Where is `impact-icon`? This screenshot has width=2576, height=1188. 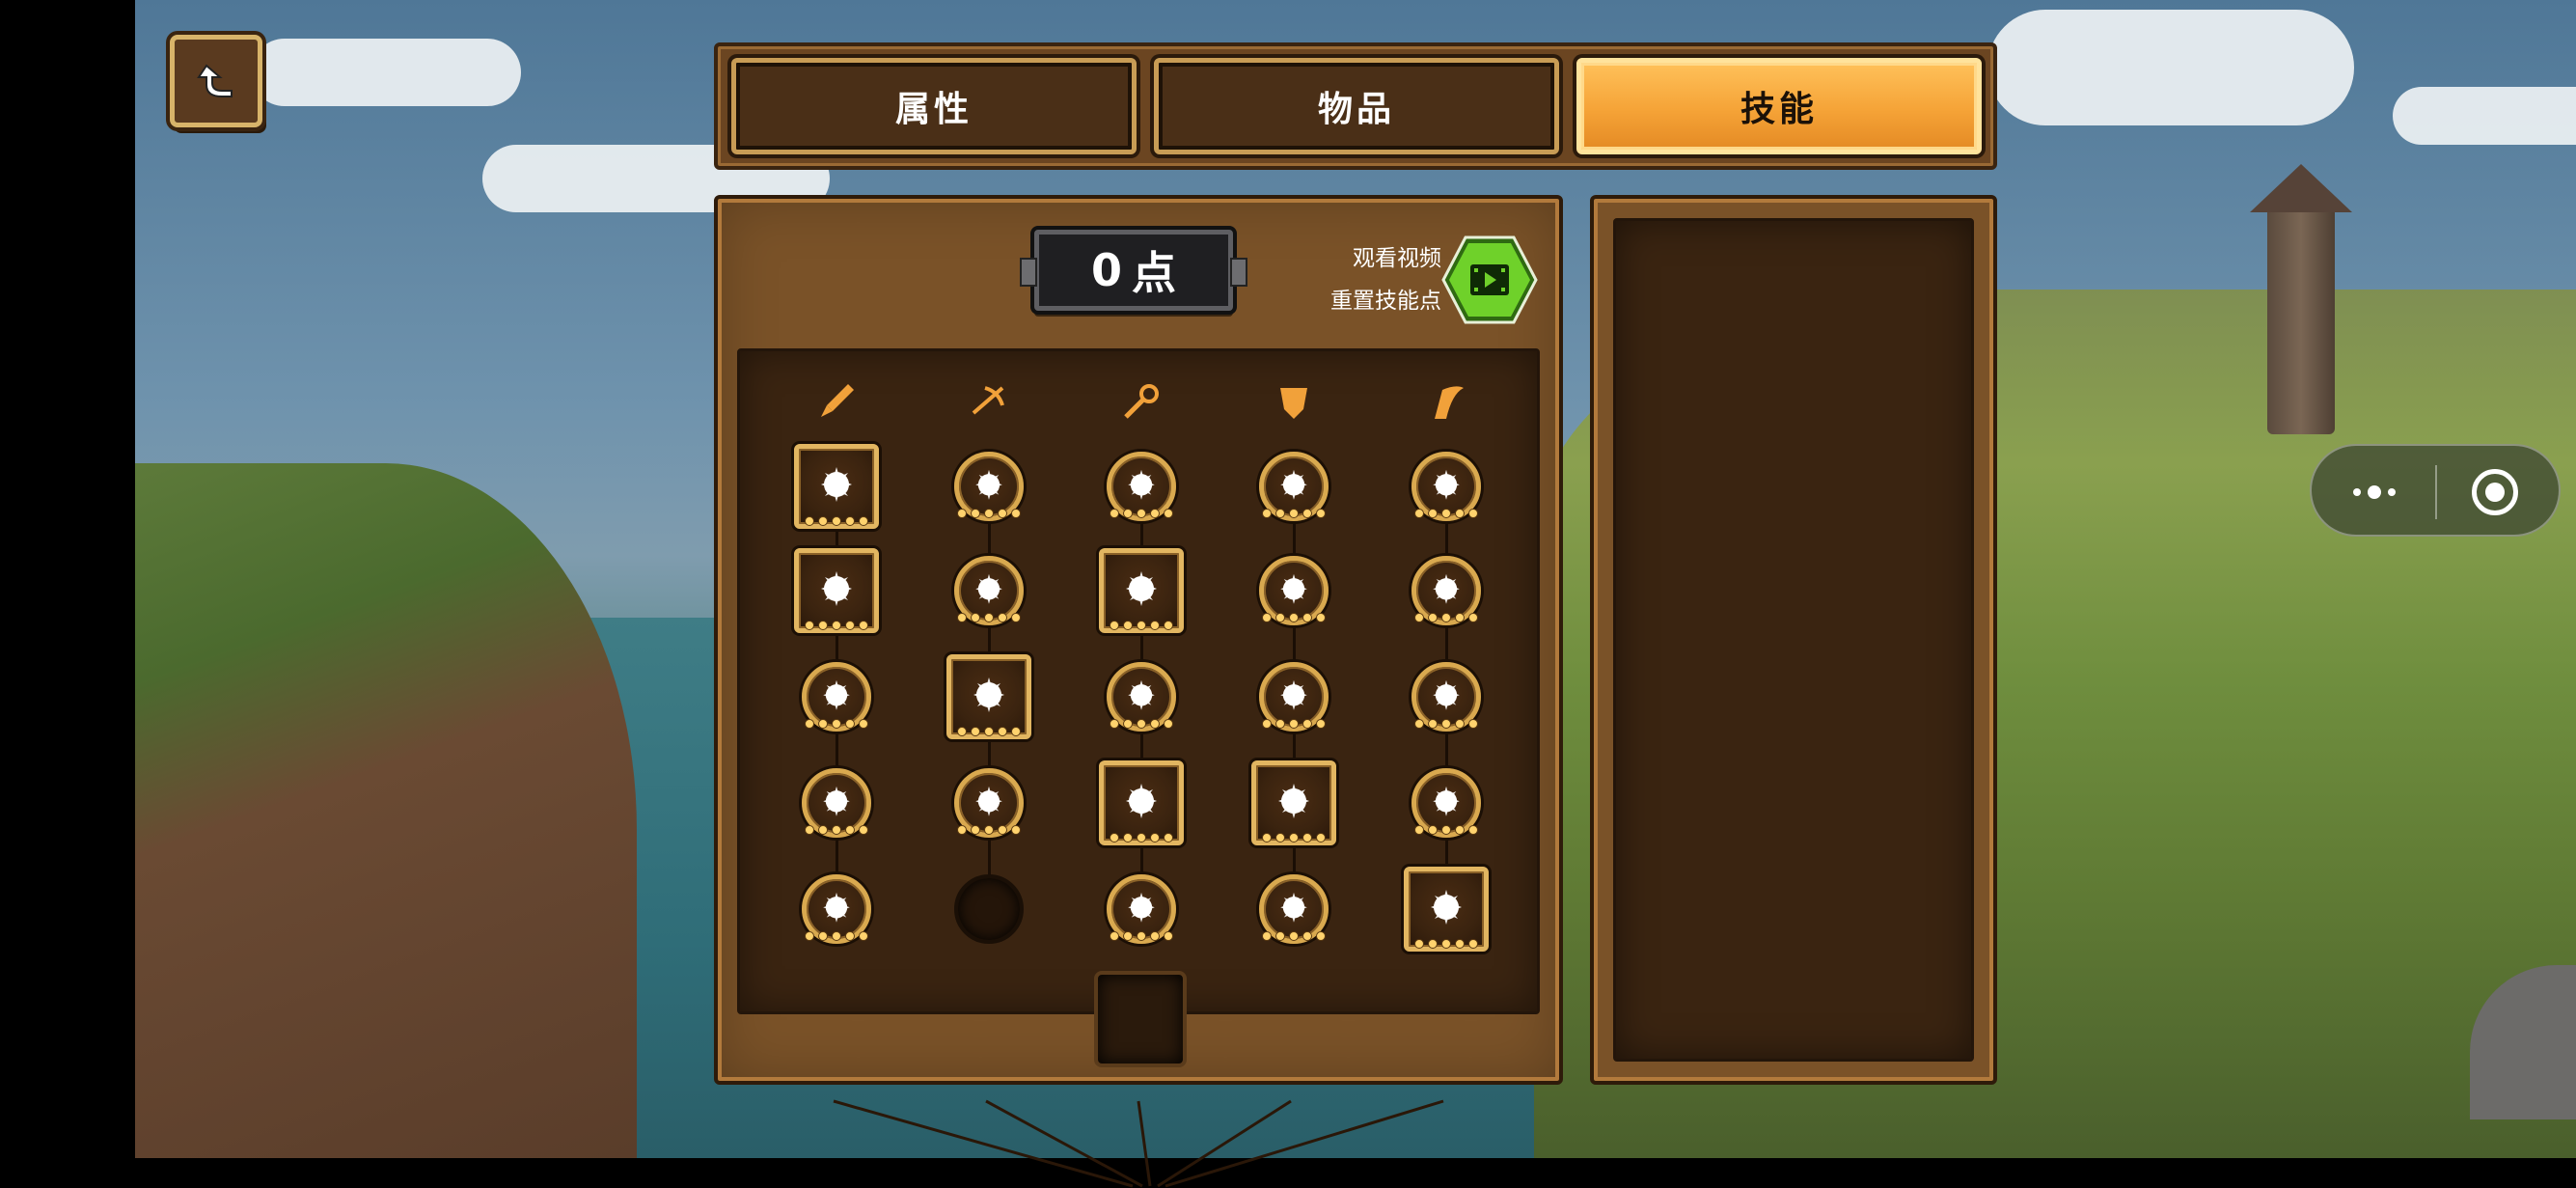 impact-icon is located at coordinates (837, 801).